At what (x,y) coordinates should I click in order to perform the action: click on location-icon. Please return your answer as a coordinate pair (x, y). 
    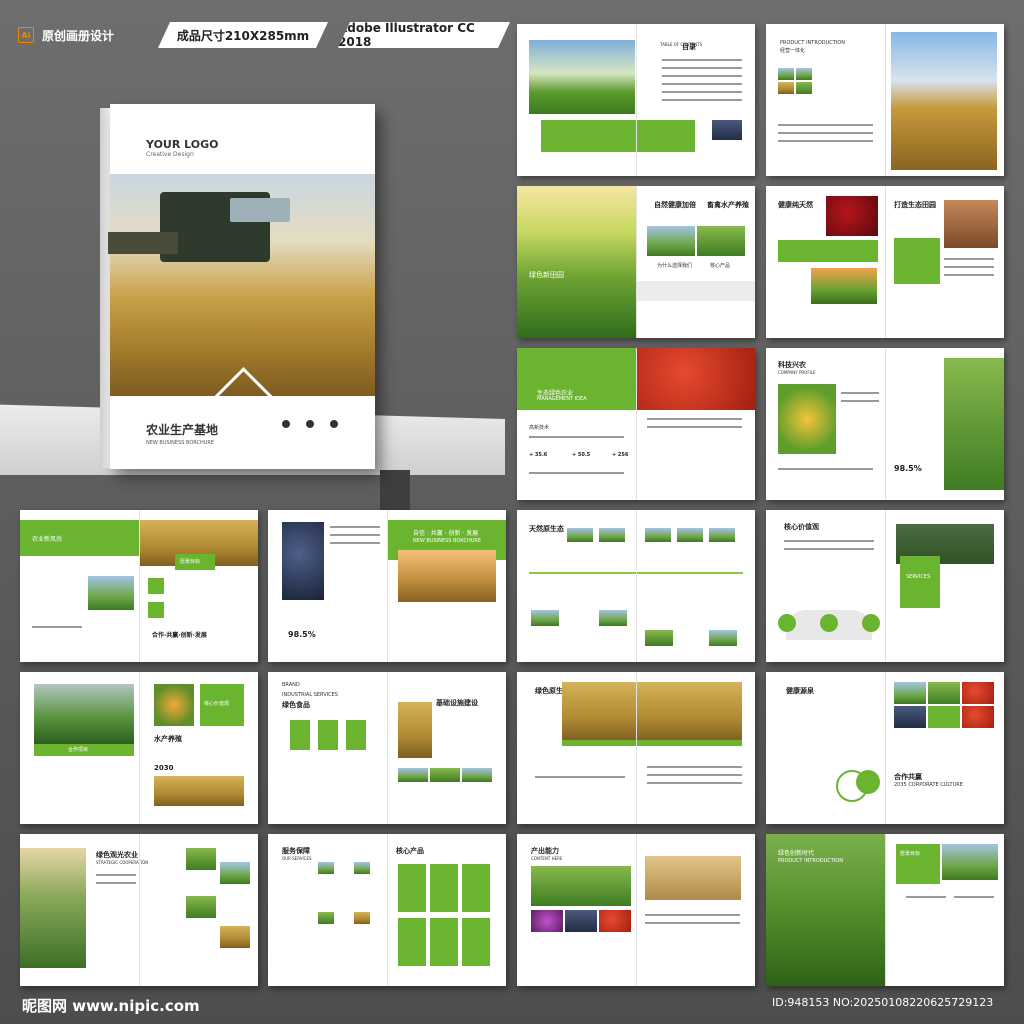
    Looking at the image, I should click on (334, 424).